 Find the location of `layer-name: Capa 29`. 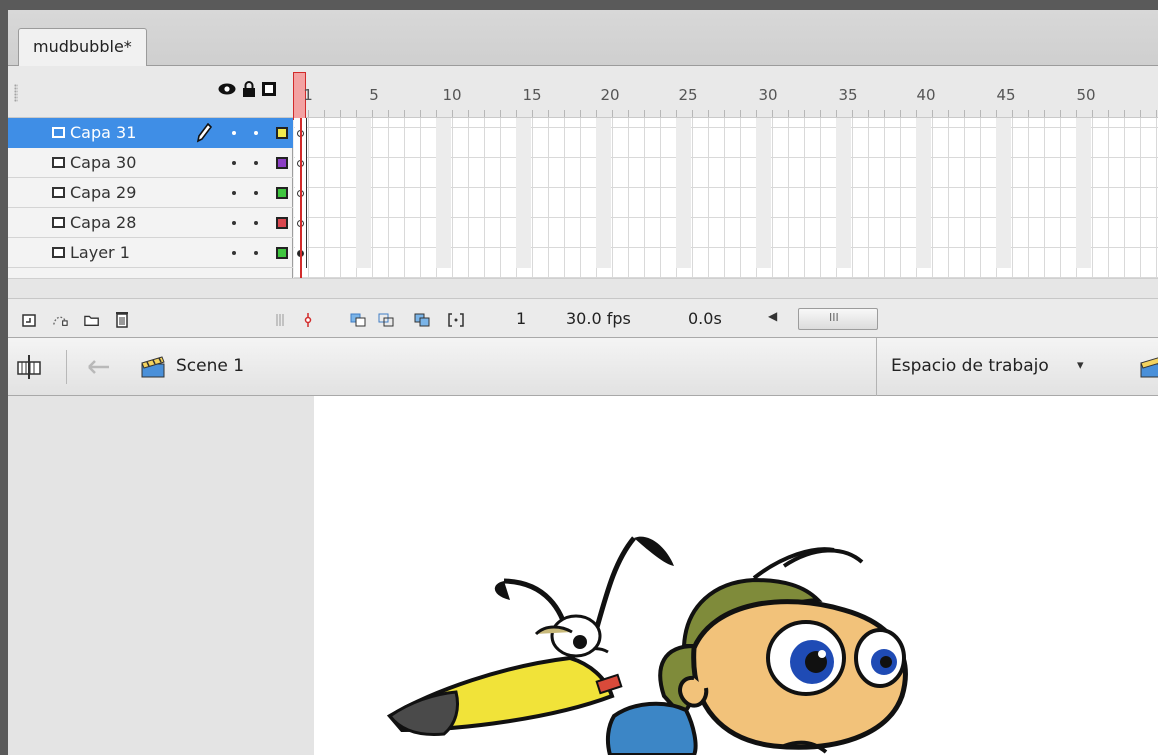

layer-name: Capa 29 is located at coordinates (103, 192).